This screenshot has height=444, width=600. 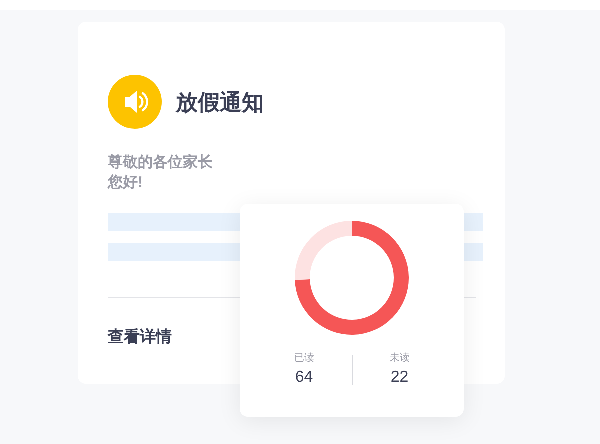 I want to click on notice-title: 放假通知, so click(x=220, y=102).